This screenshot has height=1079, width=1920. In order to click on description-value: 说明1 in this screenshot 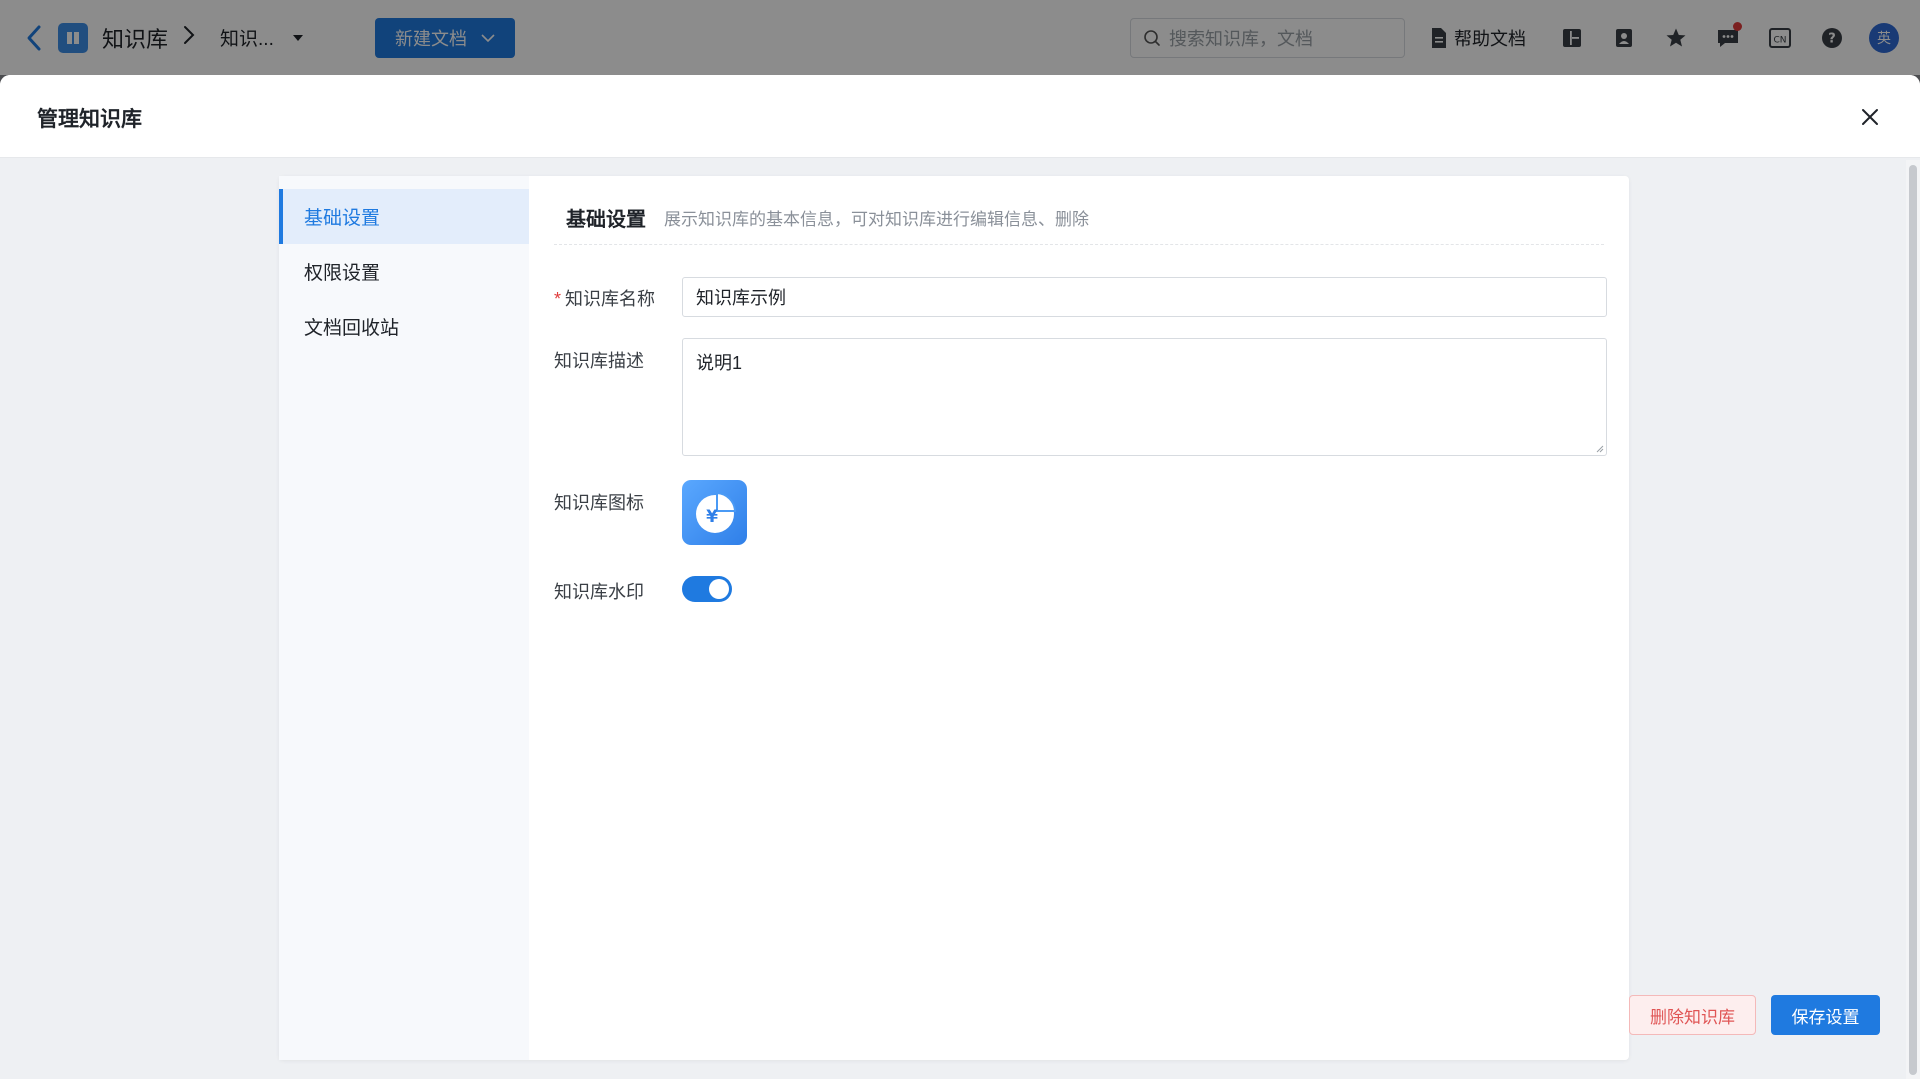, I will do `click(719, 363)`.